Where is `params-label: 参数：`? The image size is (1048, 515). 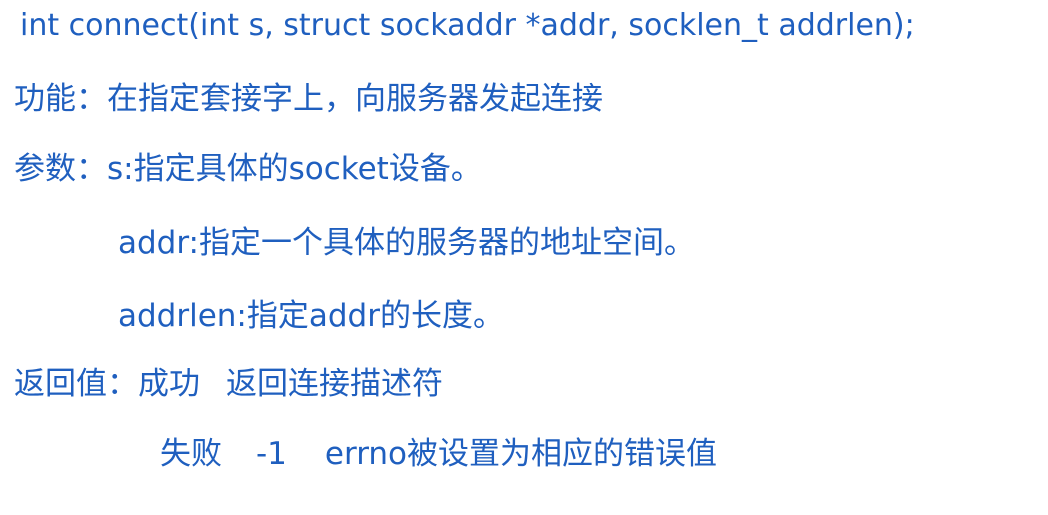 params-label: 参数： is located at coordinates (60, 169).